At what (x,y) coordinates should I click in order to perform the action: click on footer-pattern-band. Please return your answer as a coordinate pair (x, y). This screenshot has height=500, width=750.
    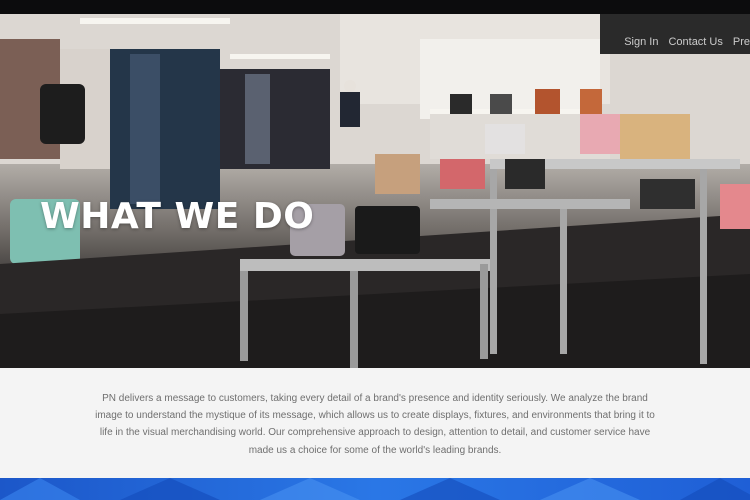
    Looking at the image, I should click on (375, 489).